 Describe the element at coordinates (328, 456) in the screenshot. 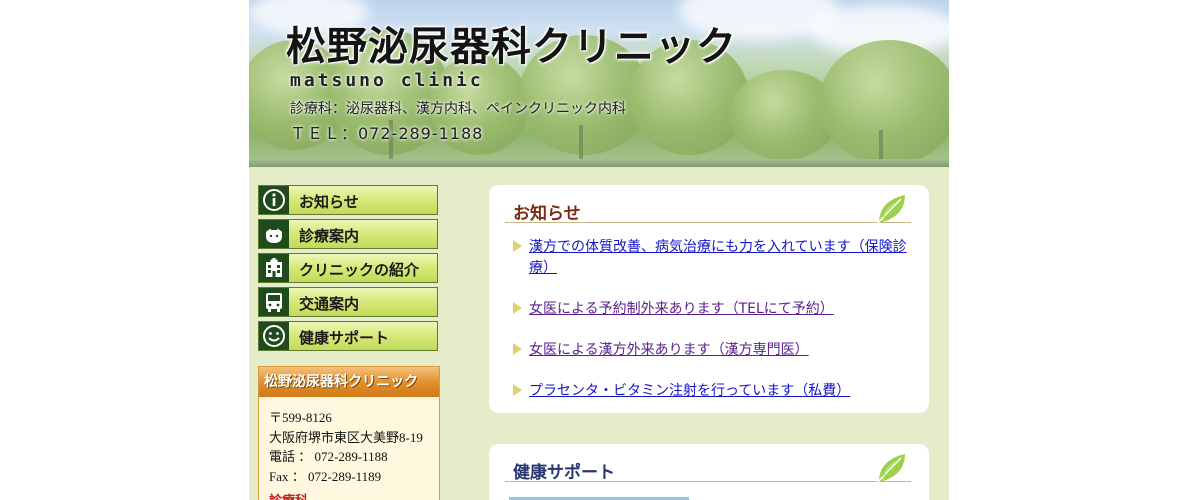

I see `clinic-phone: 電話 ： 072-289-1188` at that location.